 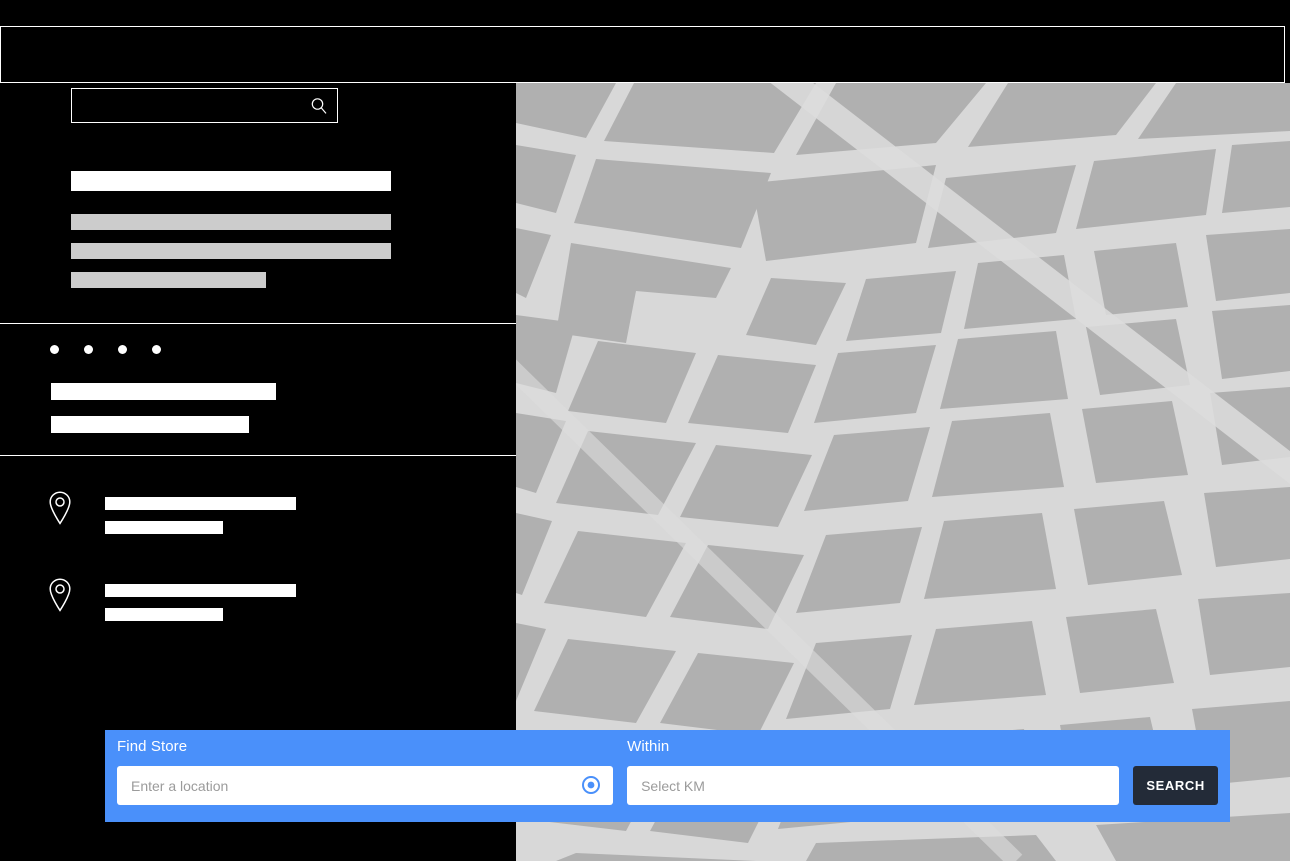 I want to click on carousel-dots, so click(x=105, y=349).